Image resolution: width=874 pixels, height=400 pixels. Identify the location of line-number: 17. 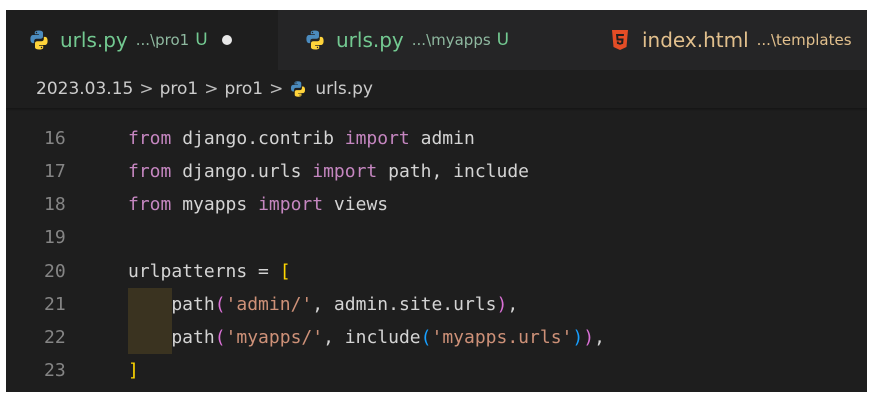
(55, 171).